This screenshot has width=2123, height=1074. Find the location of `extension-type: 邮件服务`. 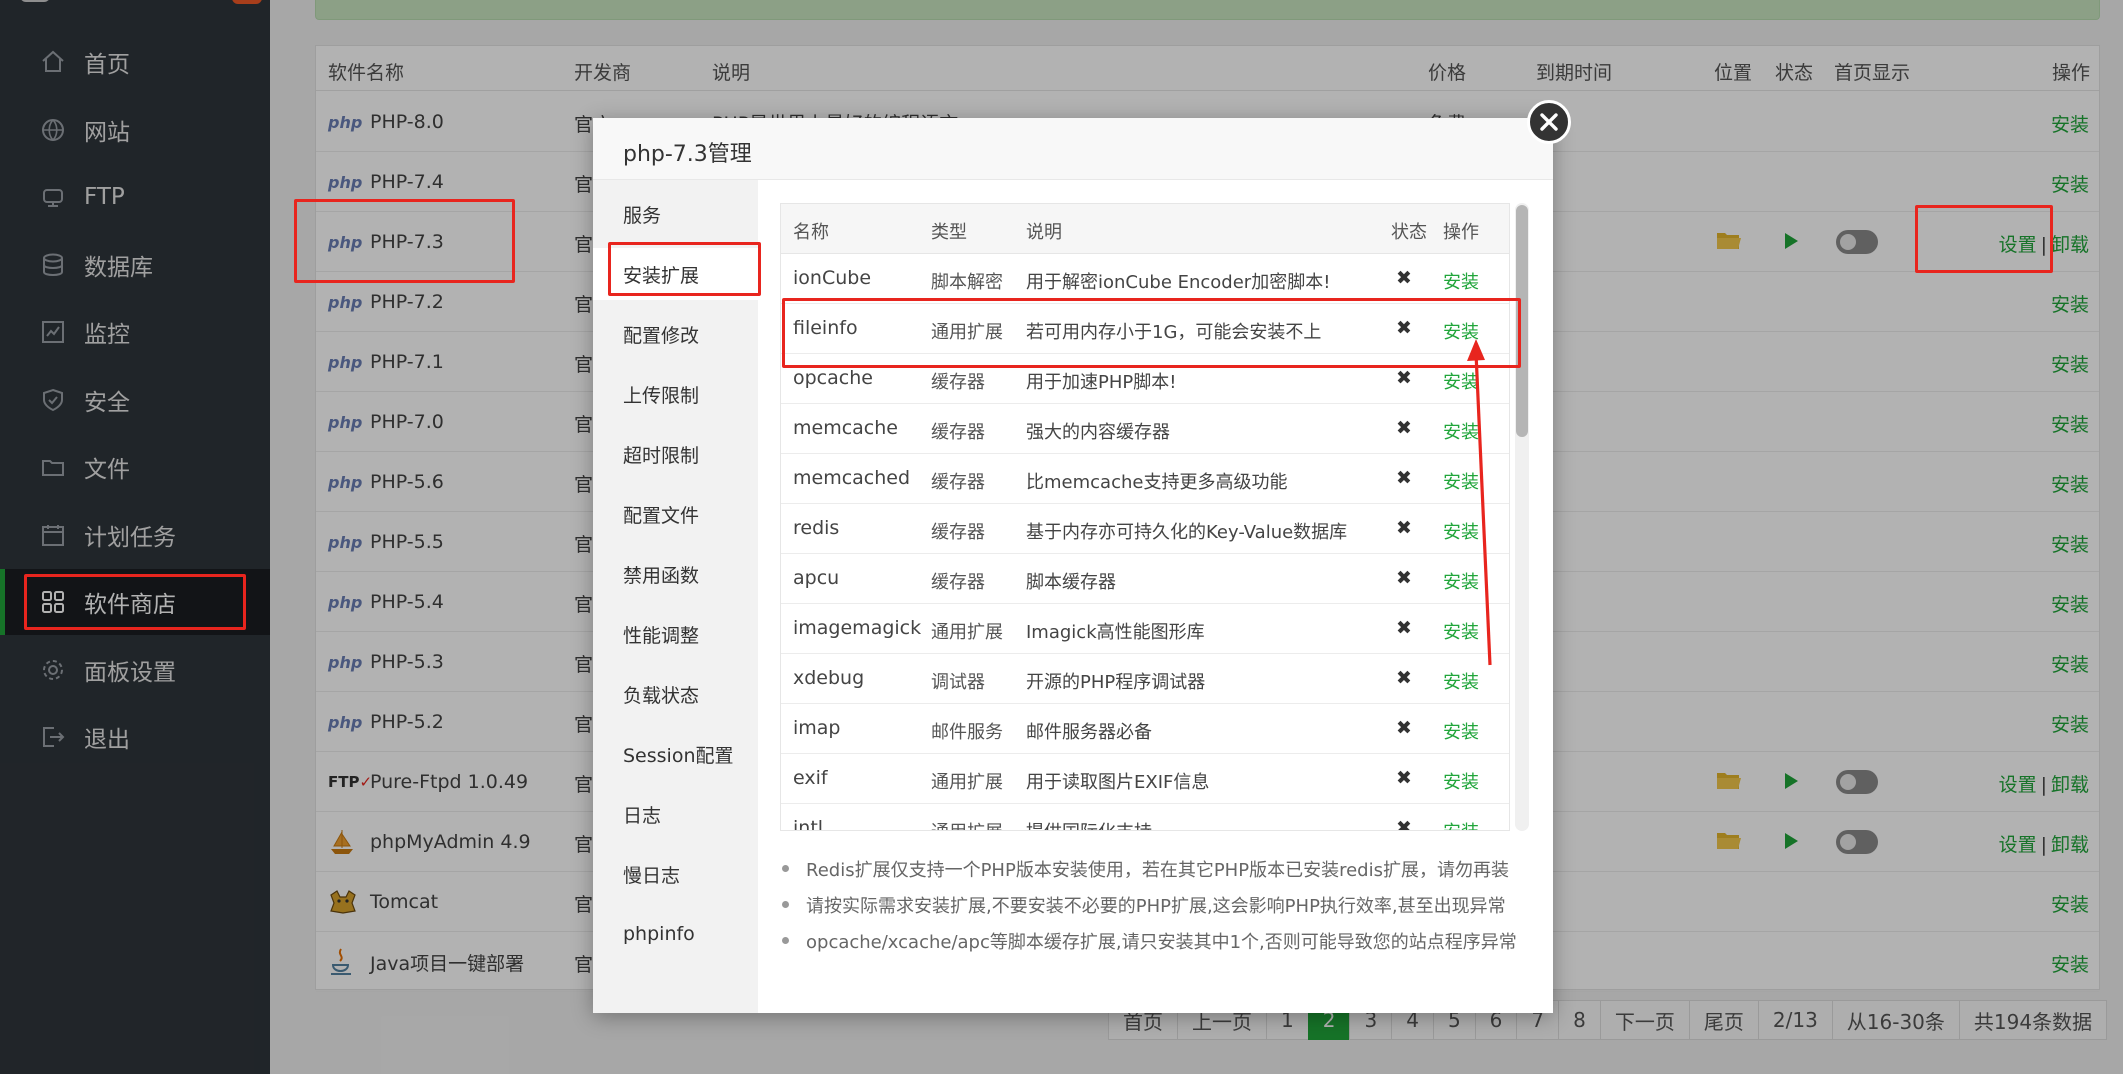

extension-type: 邮件服务 is located at coordinates (967, 732).